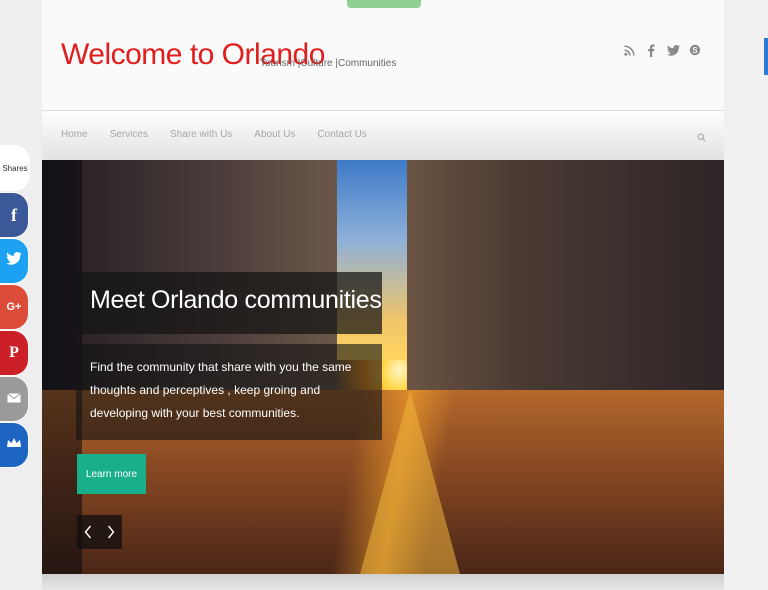  Describe the element at coordinates (236, 300) in the screenshot. I see `slide-title: Meet Orlando communities` at that location.